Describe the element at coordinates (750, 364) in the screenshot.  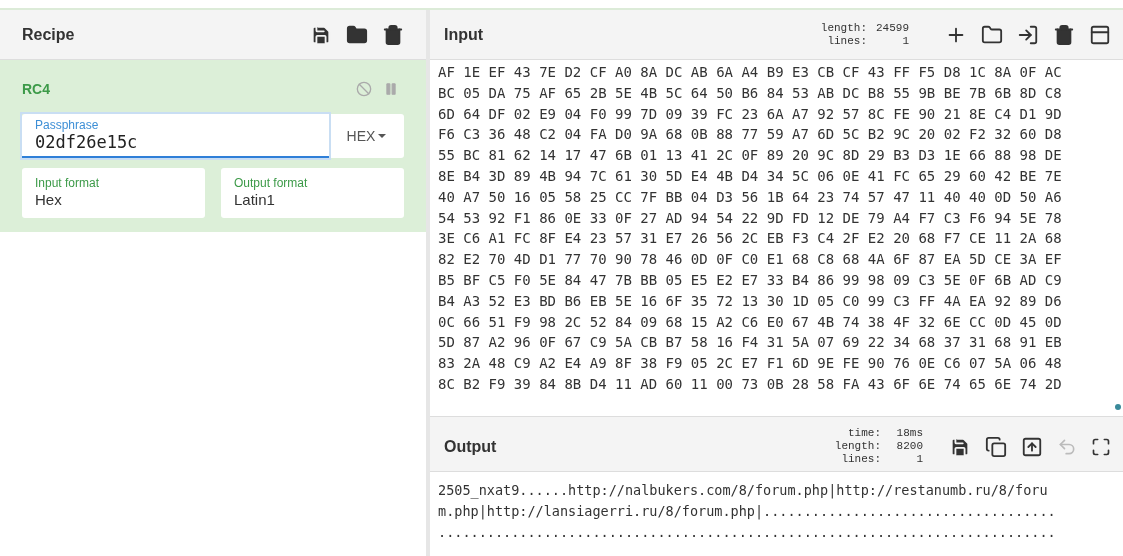
I see `hex-row-text: 83 2A 48 C9 A2 E4 A9 8F 38 F9 05 2C E7 F1 6D 9E FE 90 76 0E C6 07 5A 06 48` at that location.